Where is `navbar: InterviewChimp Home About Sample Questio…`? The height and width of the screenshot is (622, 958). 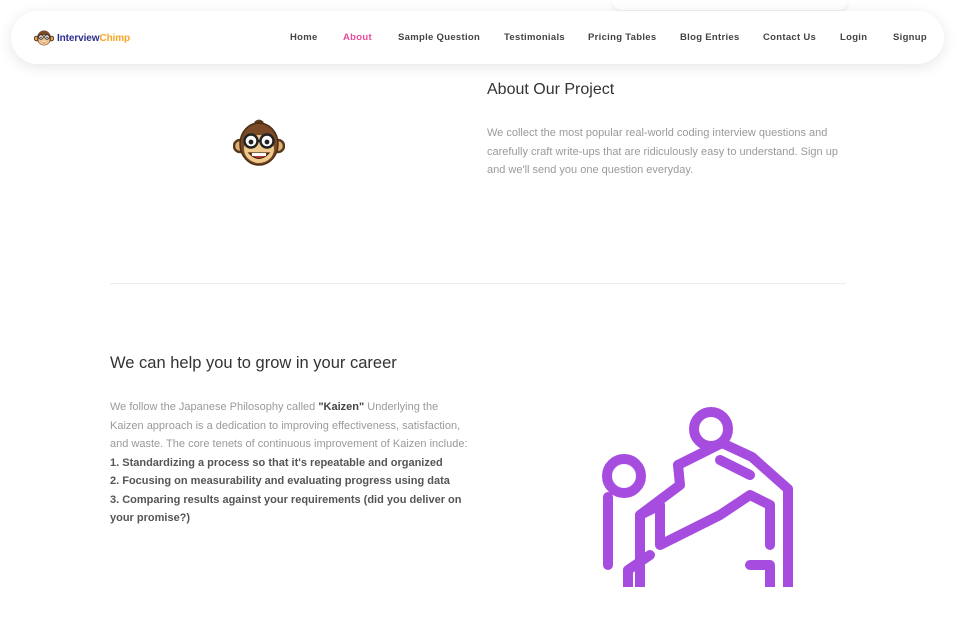 navbar: InterviewChimp Home About Sample Questio… is located at coordinates (477, 37).